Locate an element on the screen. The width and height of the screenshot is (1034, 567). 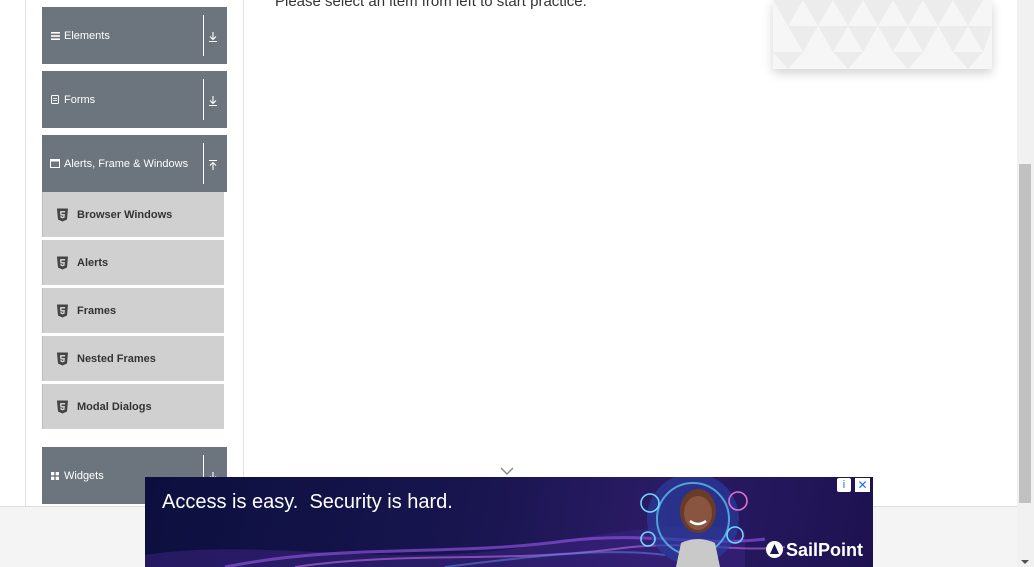
group-label: Forms is located at coordinates (80, 99).